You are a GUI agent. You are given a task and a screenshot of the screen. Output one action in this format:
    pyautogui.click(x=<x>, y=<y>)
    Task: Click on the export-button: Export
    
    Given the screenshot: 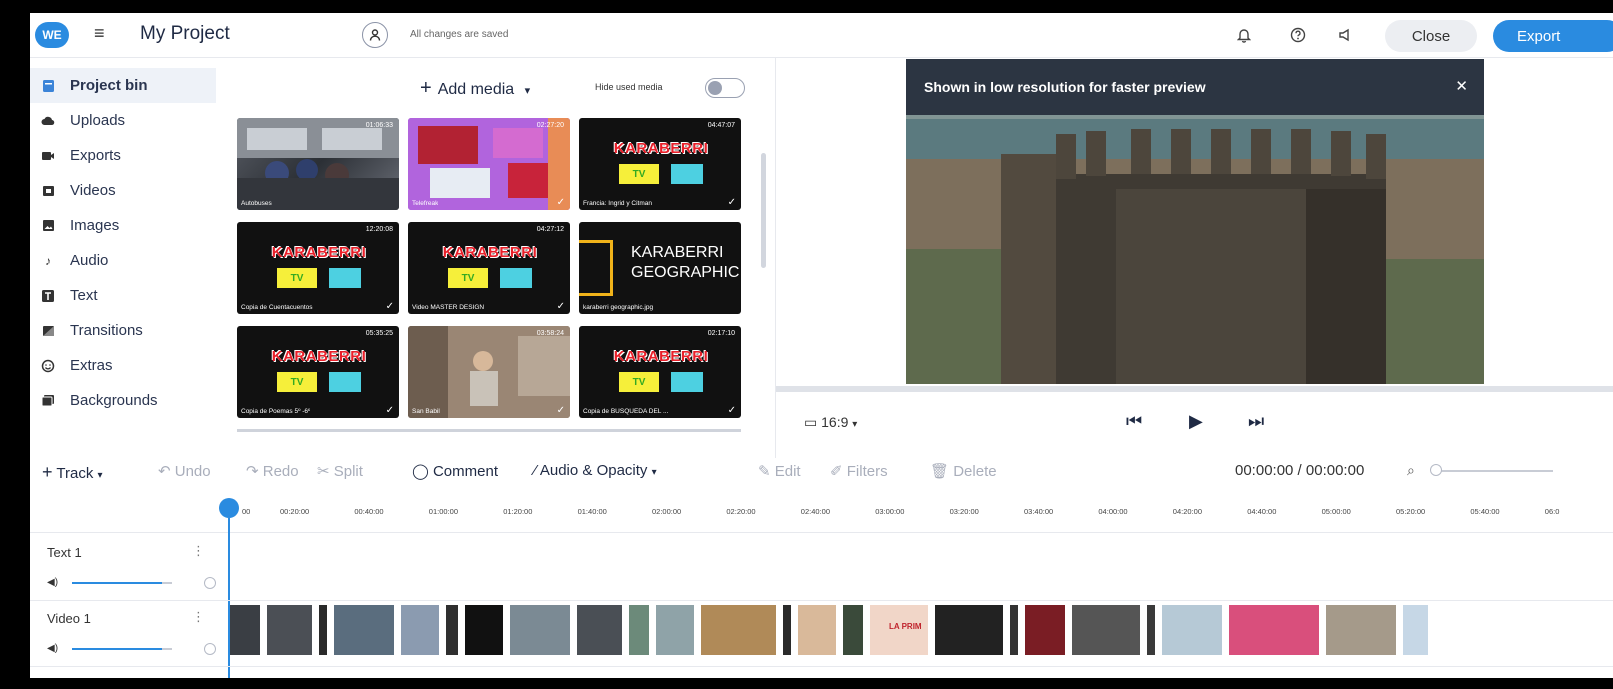 What is the action you would take?
    pyautogui.click(x=1553, y=36)
    